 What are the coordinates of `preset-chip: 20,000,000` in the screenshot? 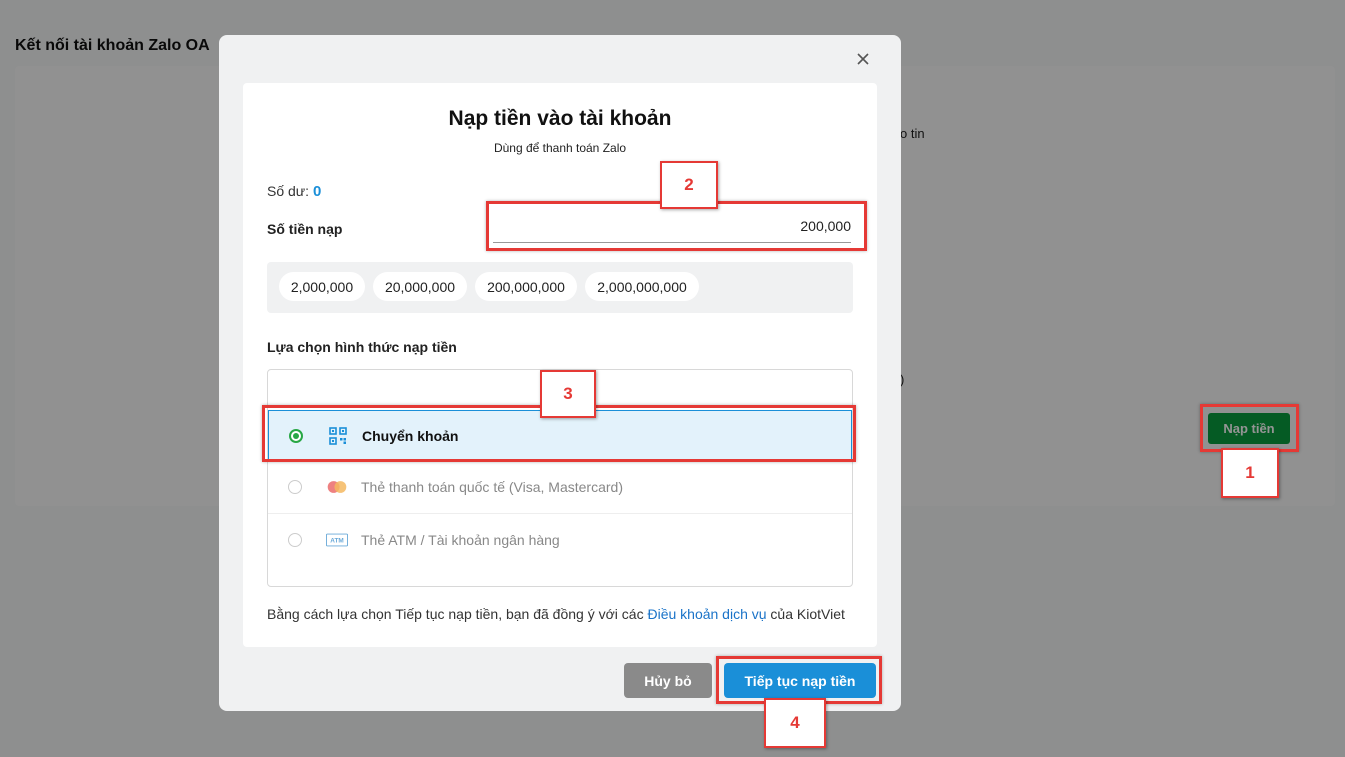 It's located at (420, 286).